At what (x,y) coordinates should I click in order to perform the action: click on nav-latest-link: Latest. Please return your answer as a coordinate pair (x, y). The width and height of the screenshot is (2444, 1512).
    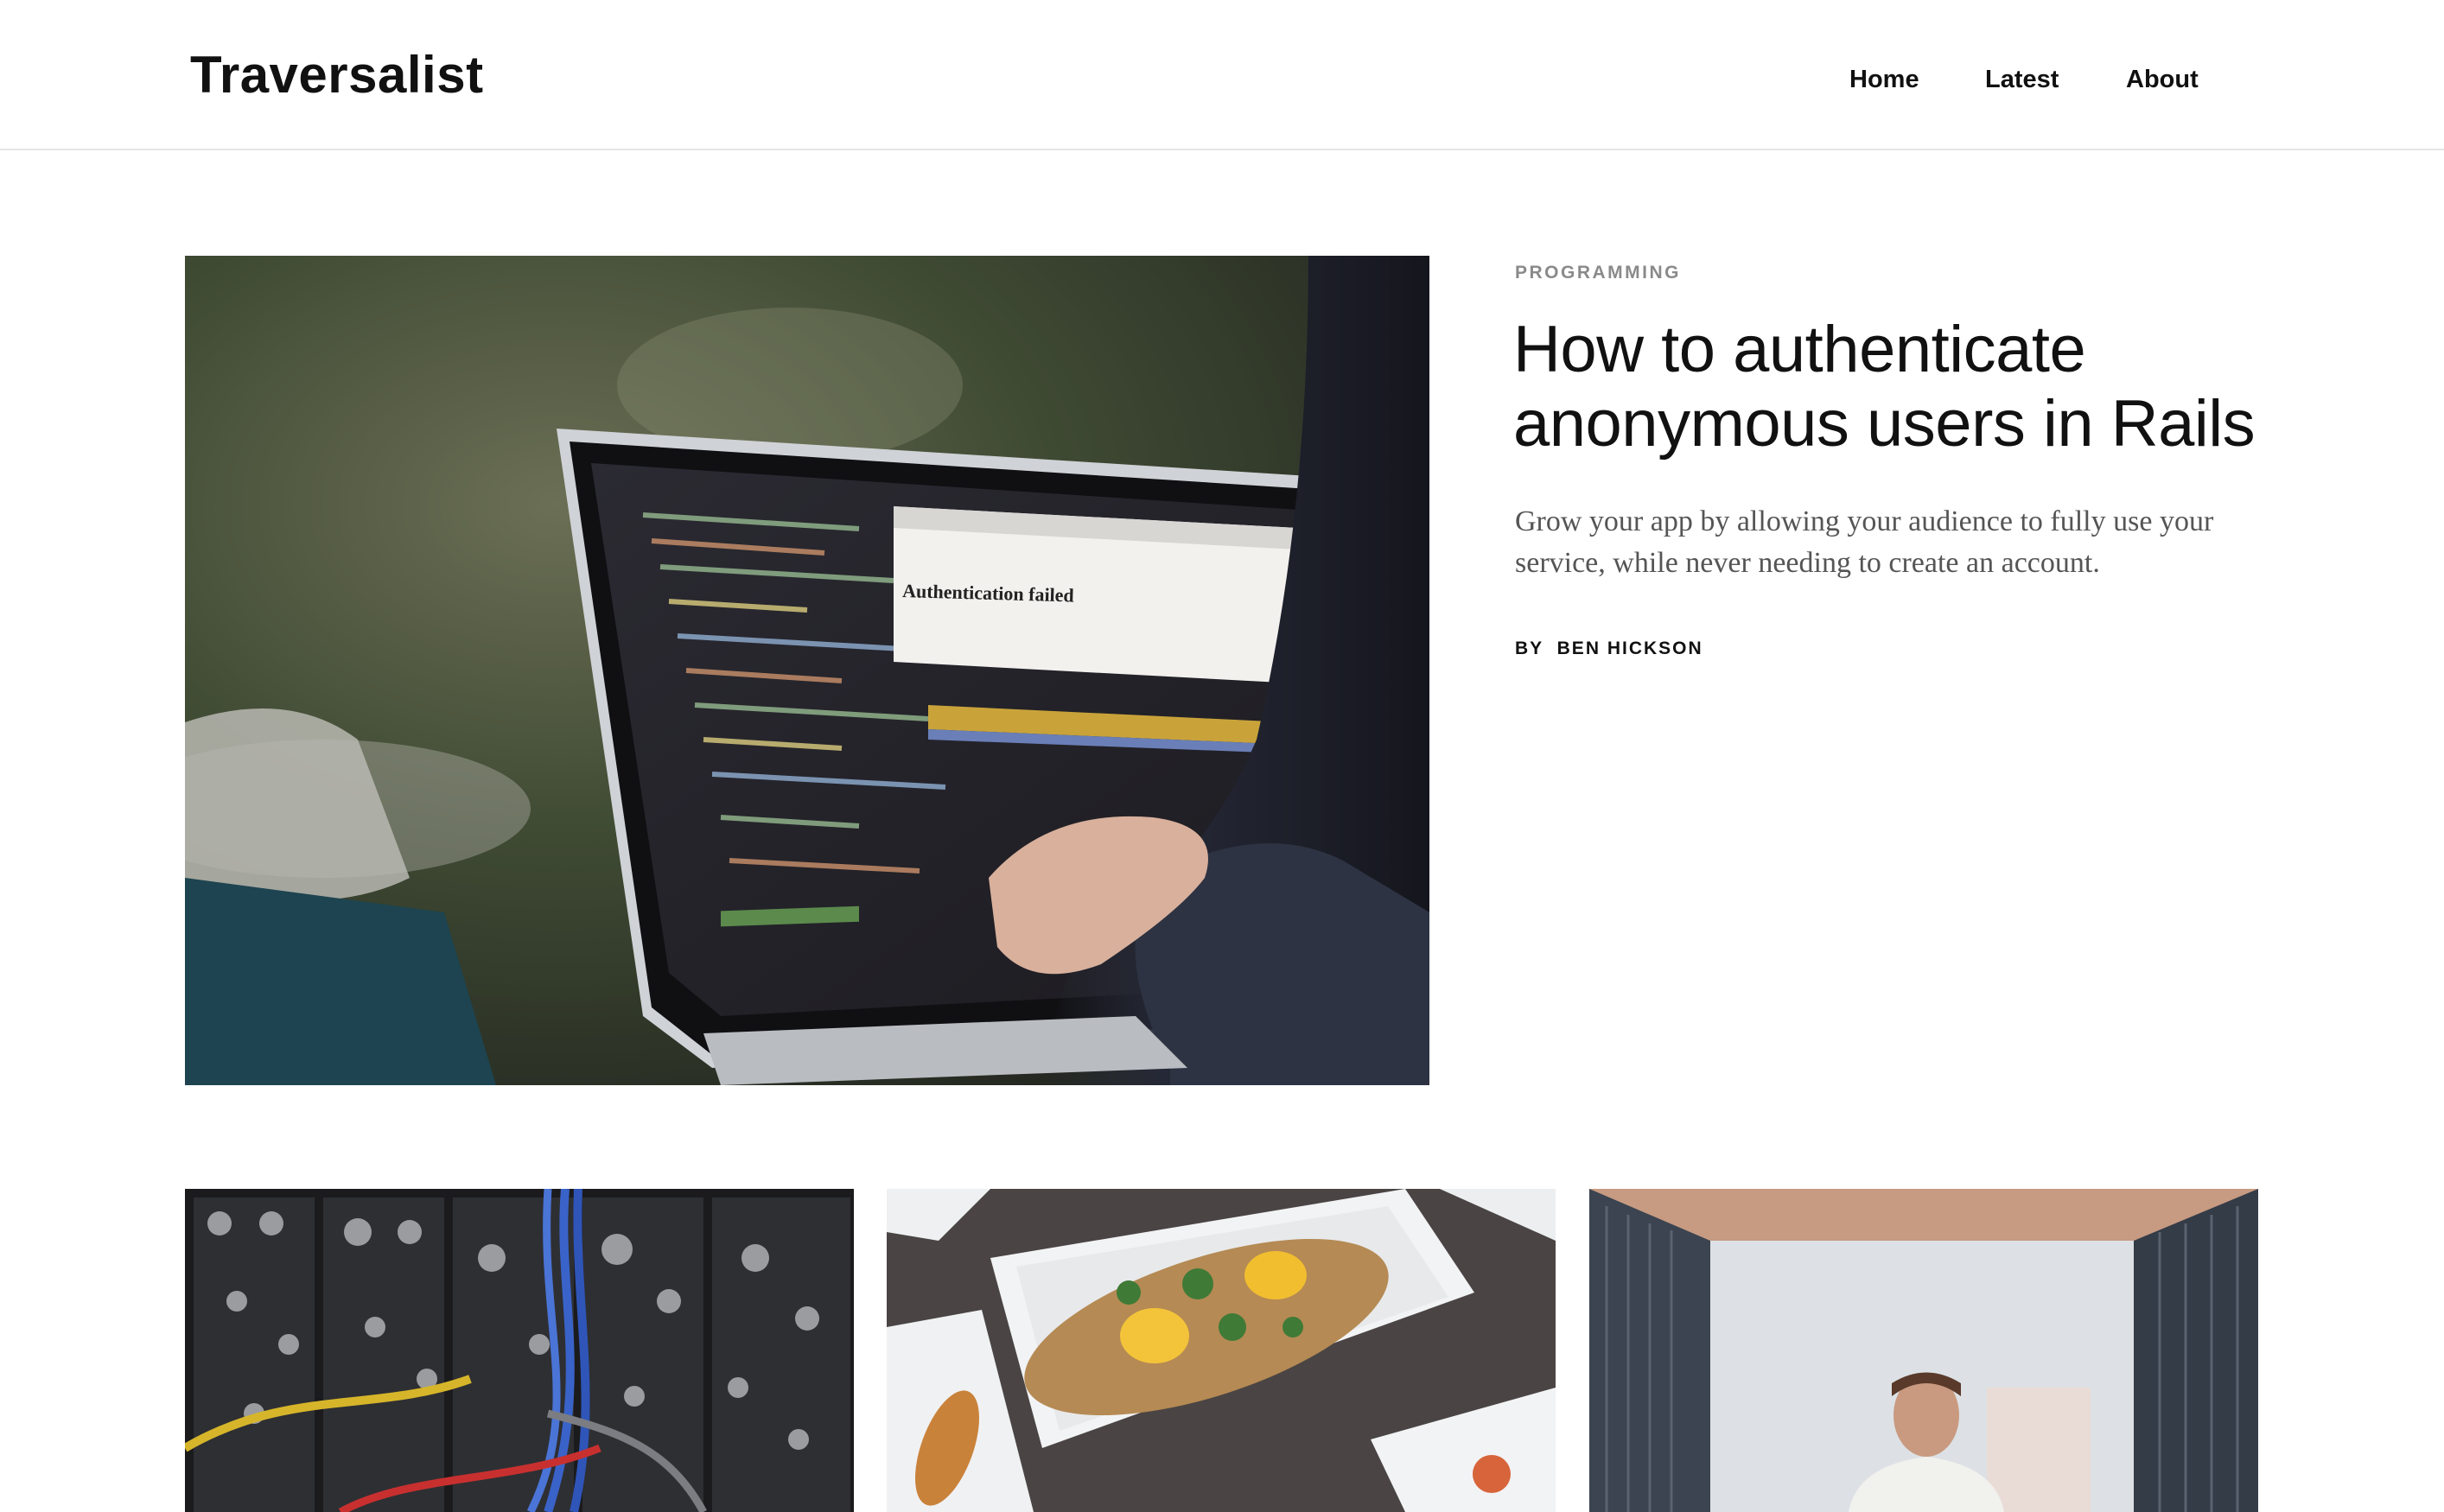
    Looking at the image, I should click on (2022, 80).